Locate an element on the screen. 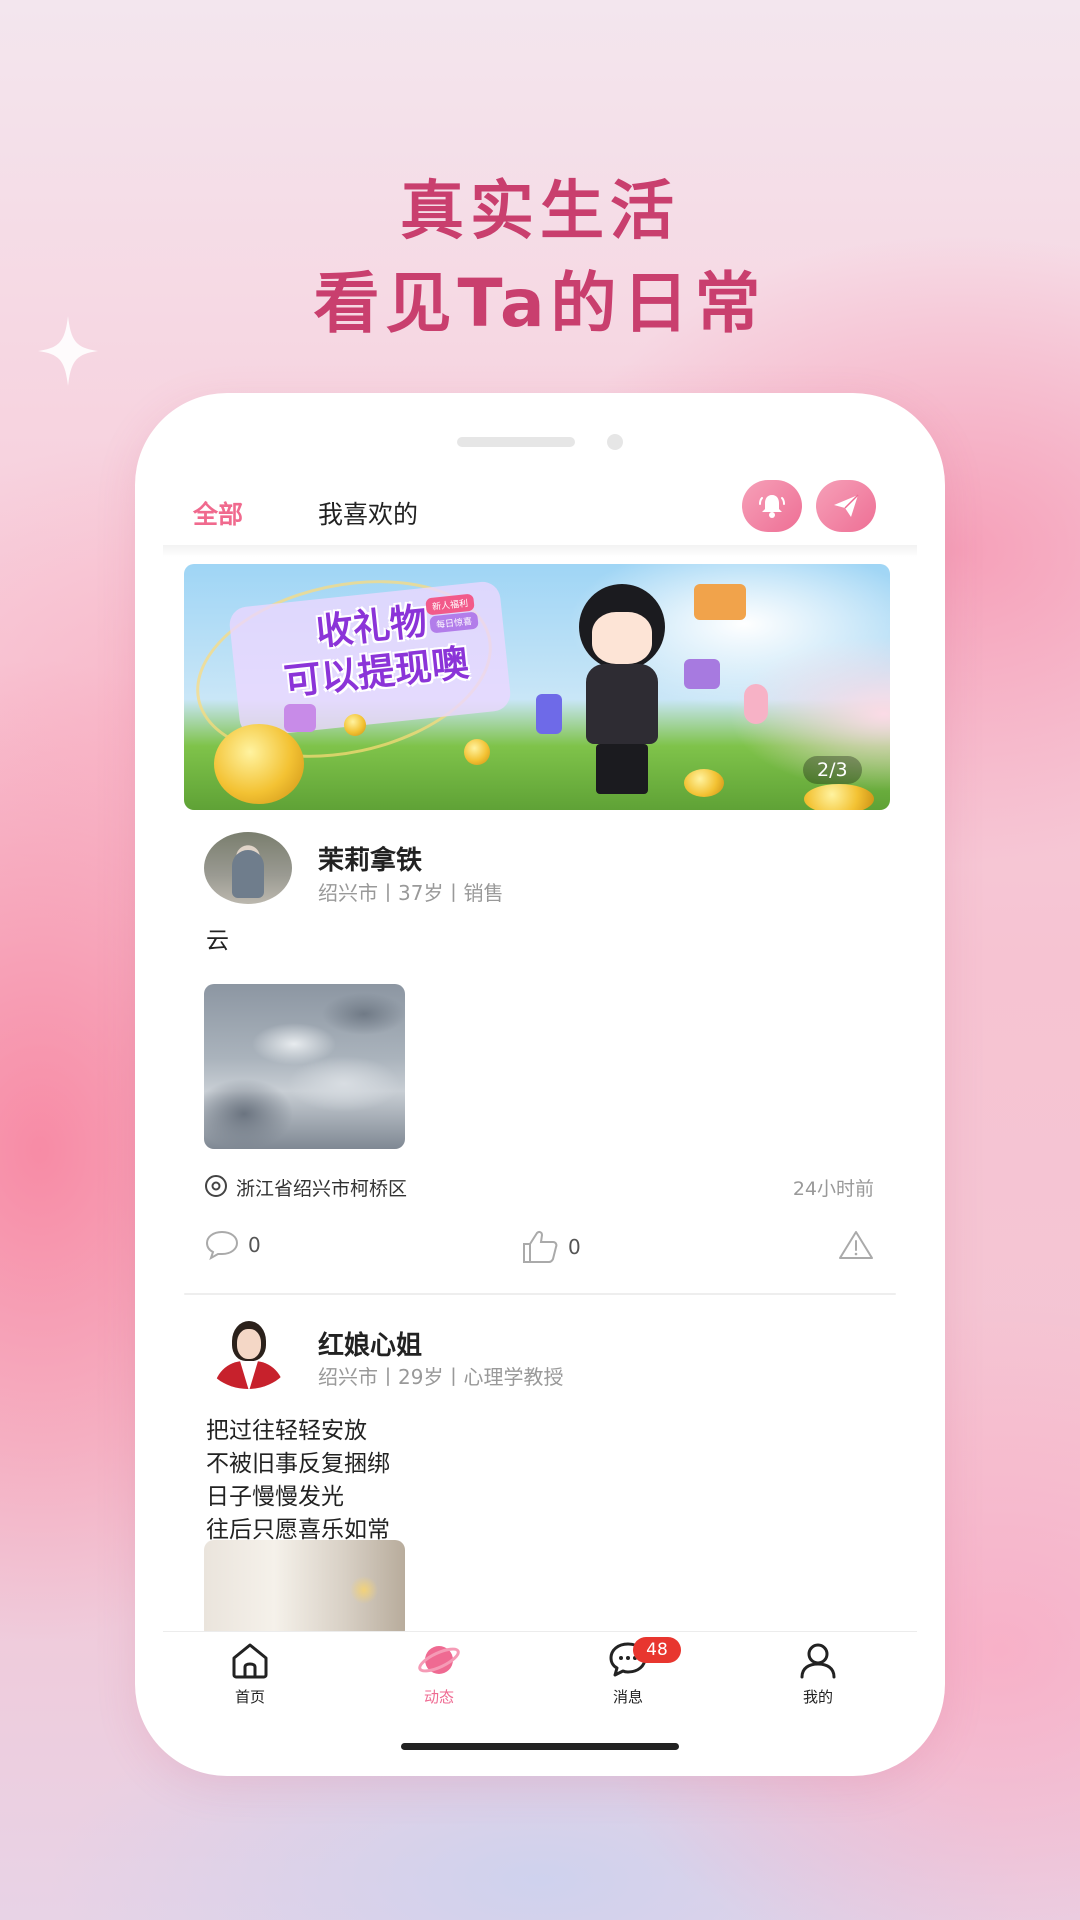 The image size is (1080, 1920). bottom-tab-bar: 首页 动态 48 消息 我的 is located at coordinates (540, 1681).